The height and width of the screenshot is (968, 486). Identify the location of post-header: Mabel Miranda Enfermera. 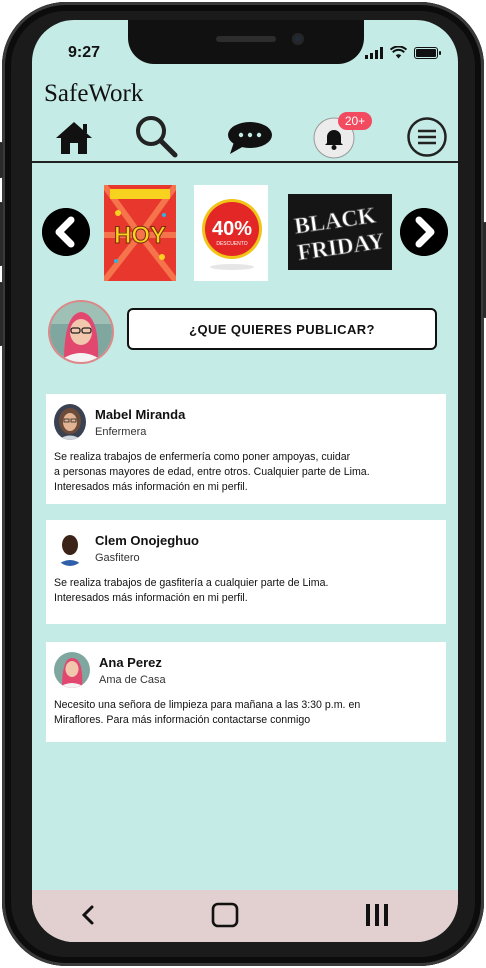
(246, 422).